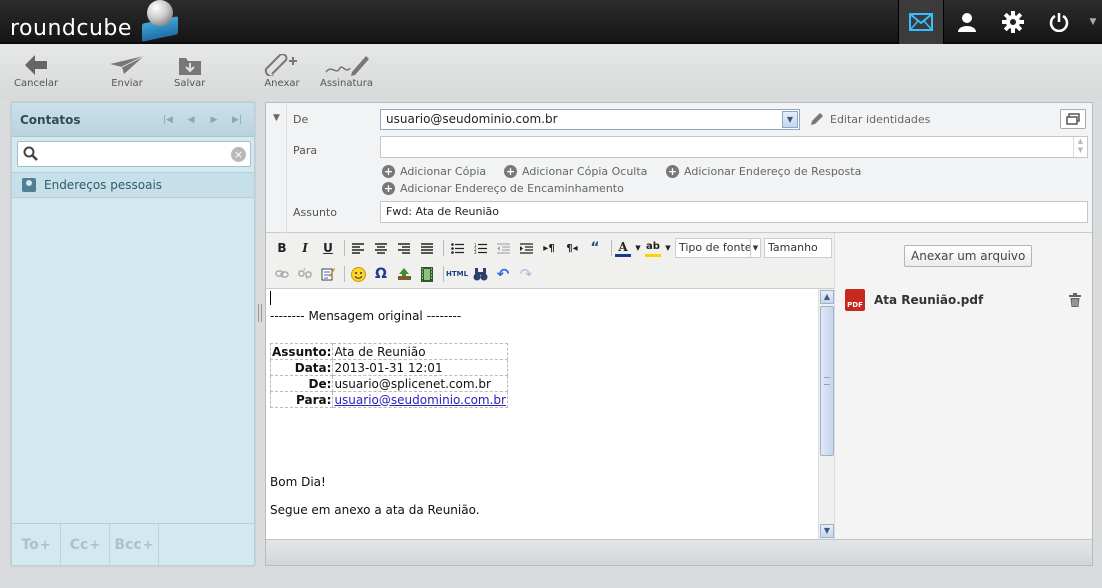 The image size is (1102, 588). Describe the element at coordinates (679, 552) in the screenshot. I see `compose-footer` at that location.